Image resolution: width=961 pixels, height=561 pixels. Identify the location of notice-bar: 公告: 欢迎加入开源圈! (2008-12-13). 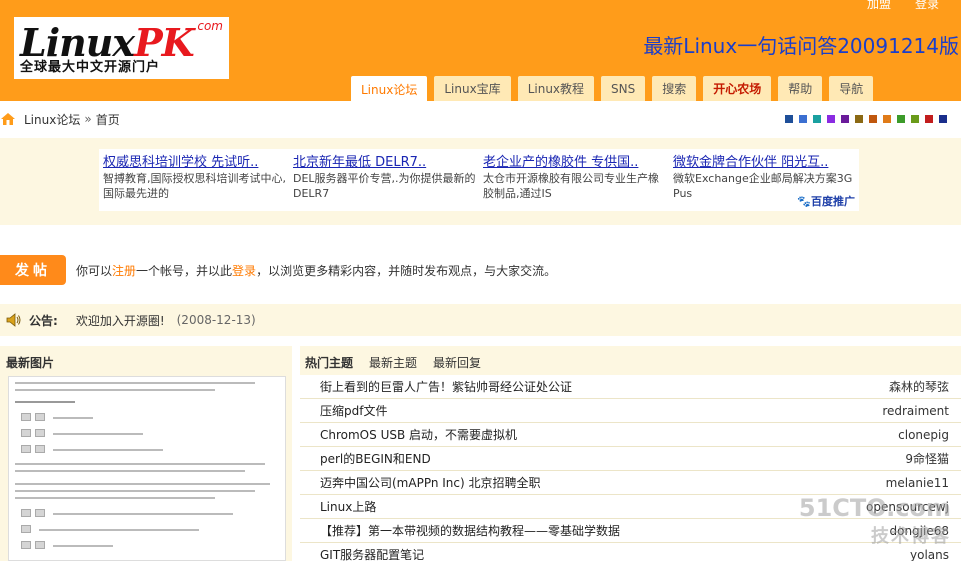
(480, 320).